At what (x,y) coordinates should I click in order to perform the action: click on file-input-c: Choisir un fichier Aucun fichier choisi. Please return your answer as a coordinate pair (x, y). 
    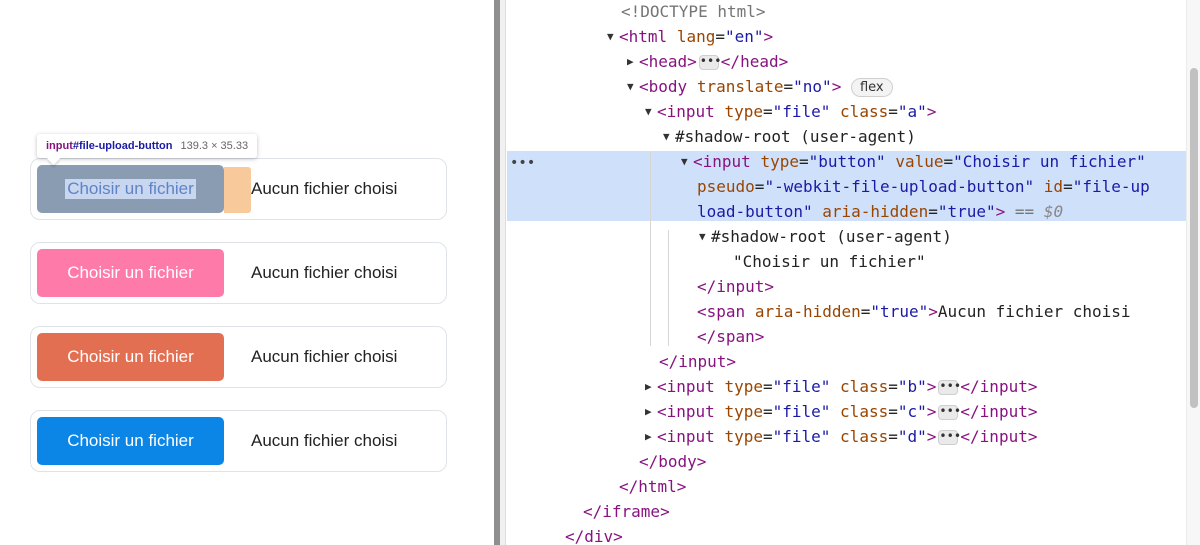
    Looking at the image, I should click on (238, 357).